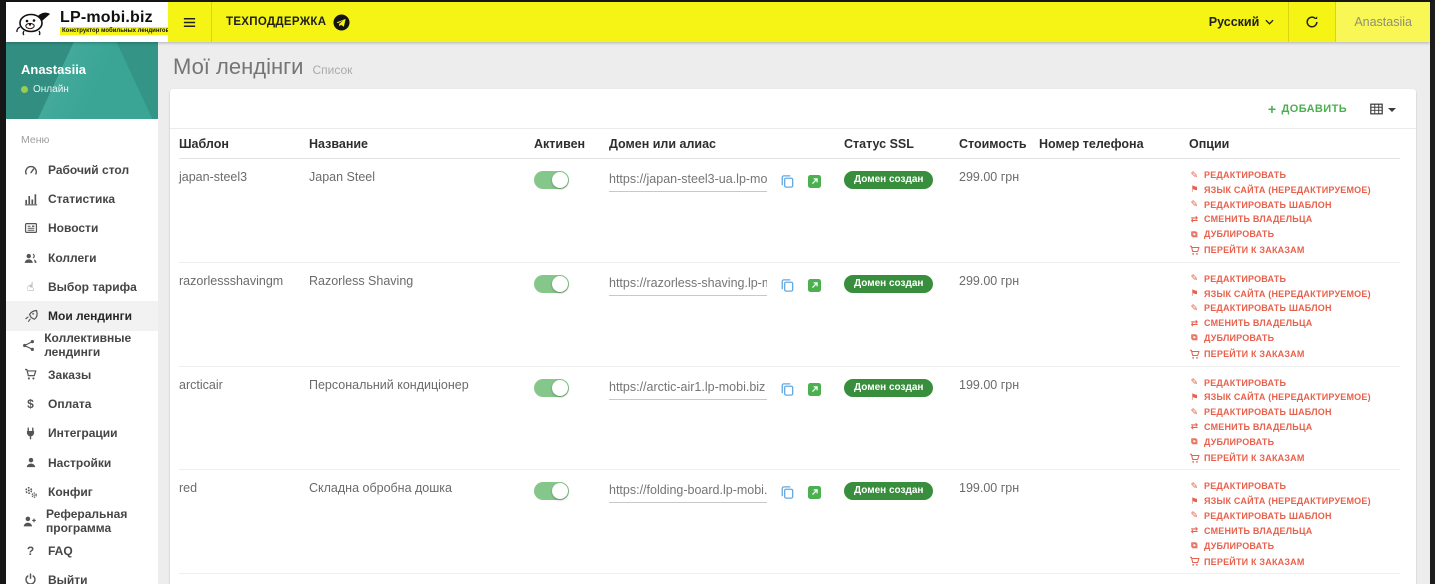  I want to click on account-button: Anastasiia, so click(1383, 22).